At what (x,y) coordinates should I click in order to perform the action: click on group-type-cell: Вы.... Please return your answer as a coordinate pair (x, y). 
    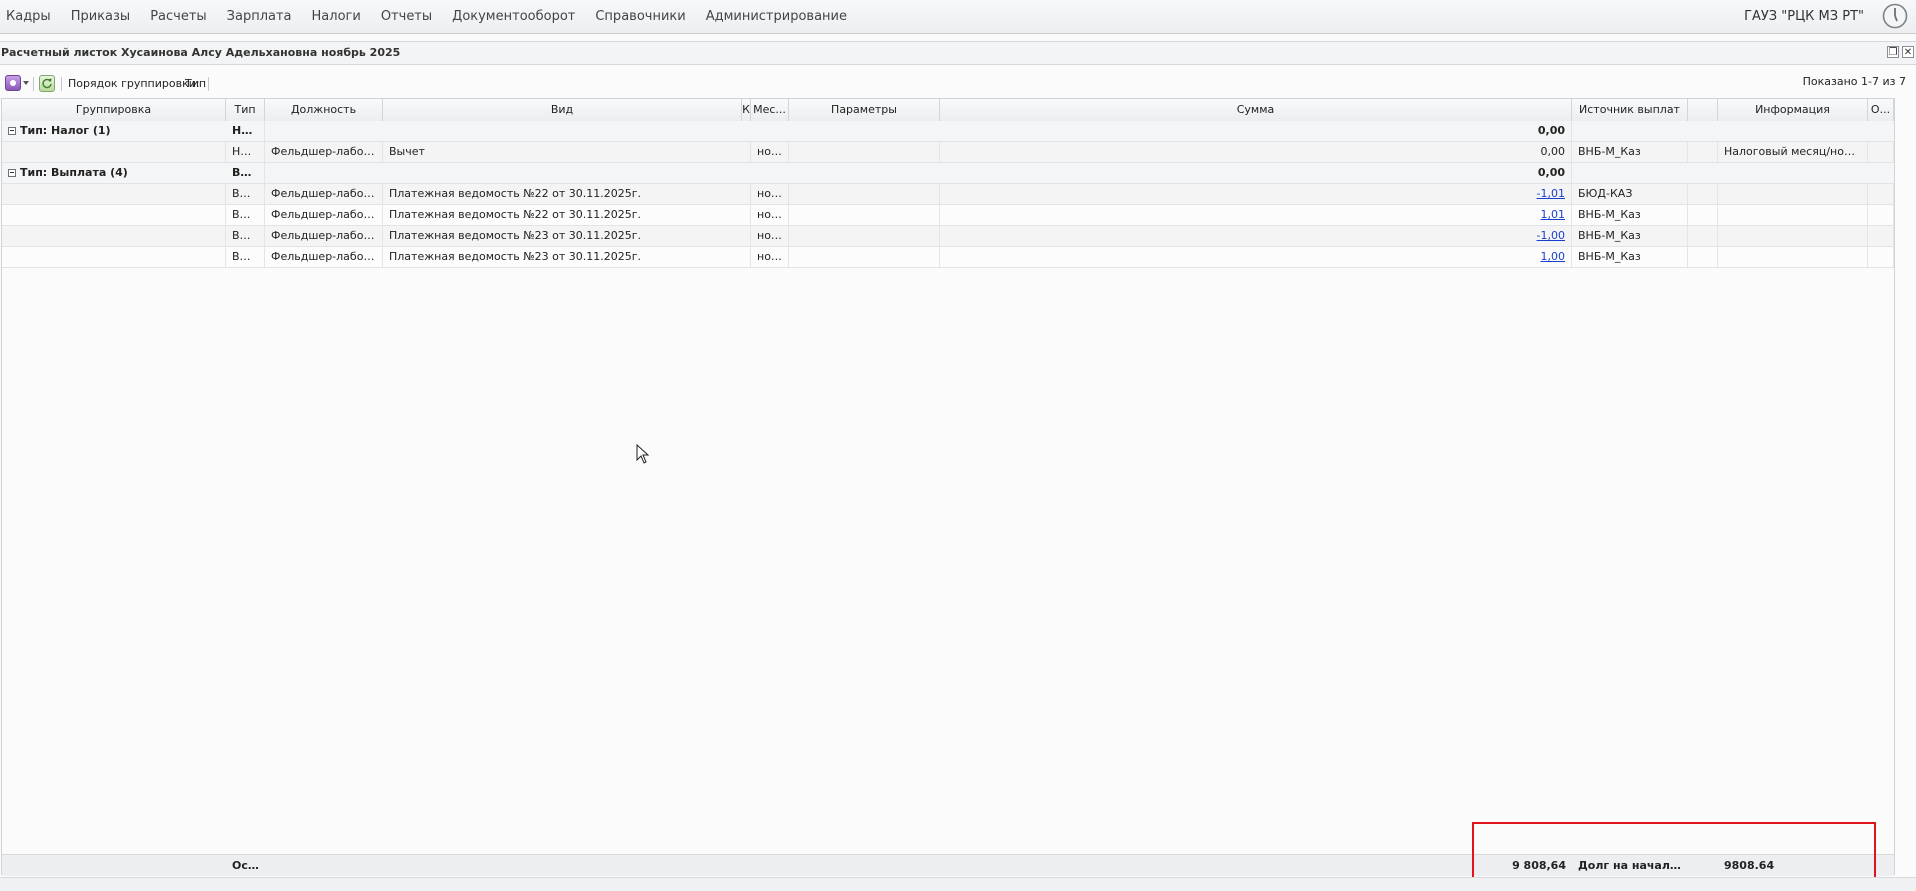
    Looking at the image, I should click on (245, 173).